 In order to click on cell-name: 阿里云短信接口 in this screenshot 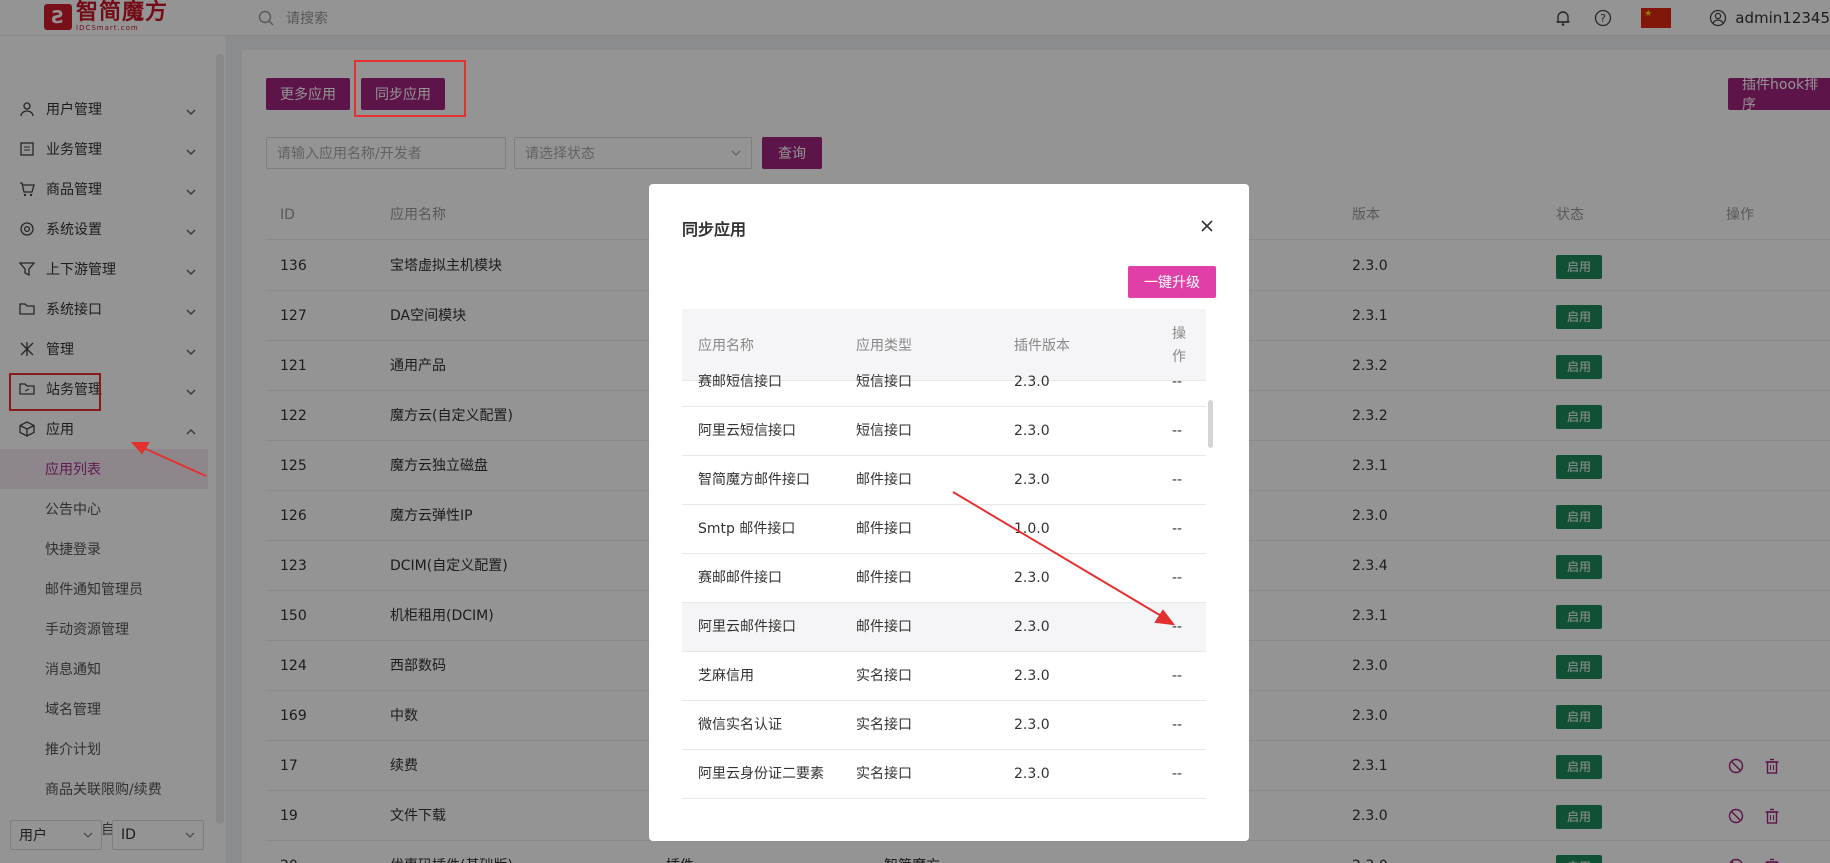, I will do `click(747, 431)`.